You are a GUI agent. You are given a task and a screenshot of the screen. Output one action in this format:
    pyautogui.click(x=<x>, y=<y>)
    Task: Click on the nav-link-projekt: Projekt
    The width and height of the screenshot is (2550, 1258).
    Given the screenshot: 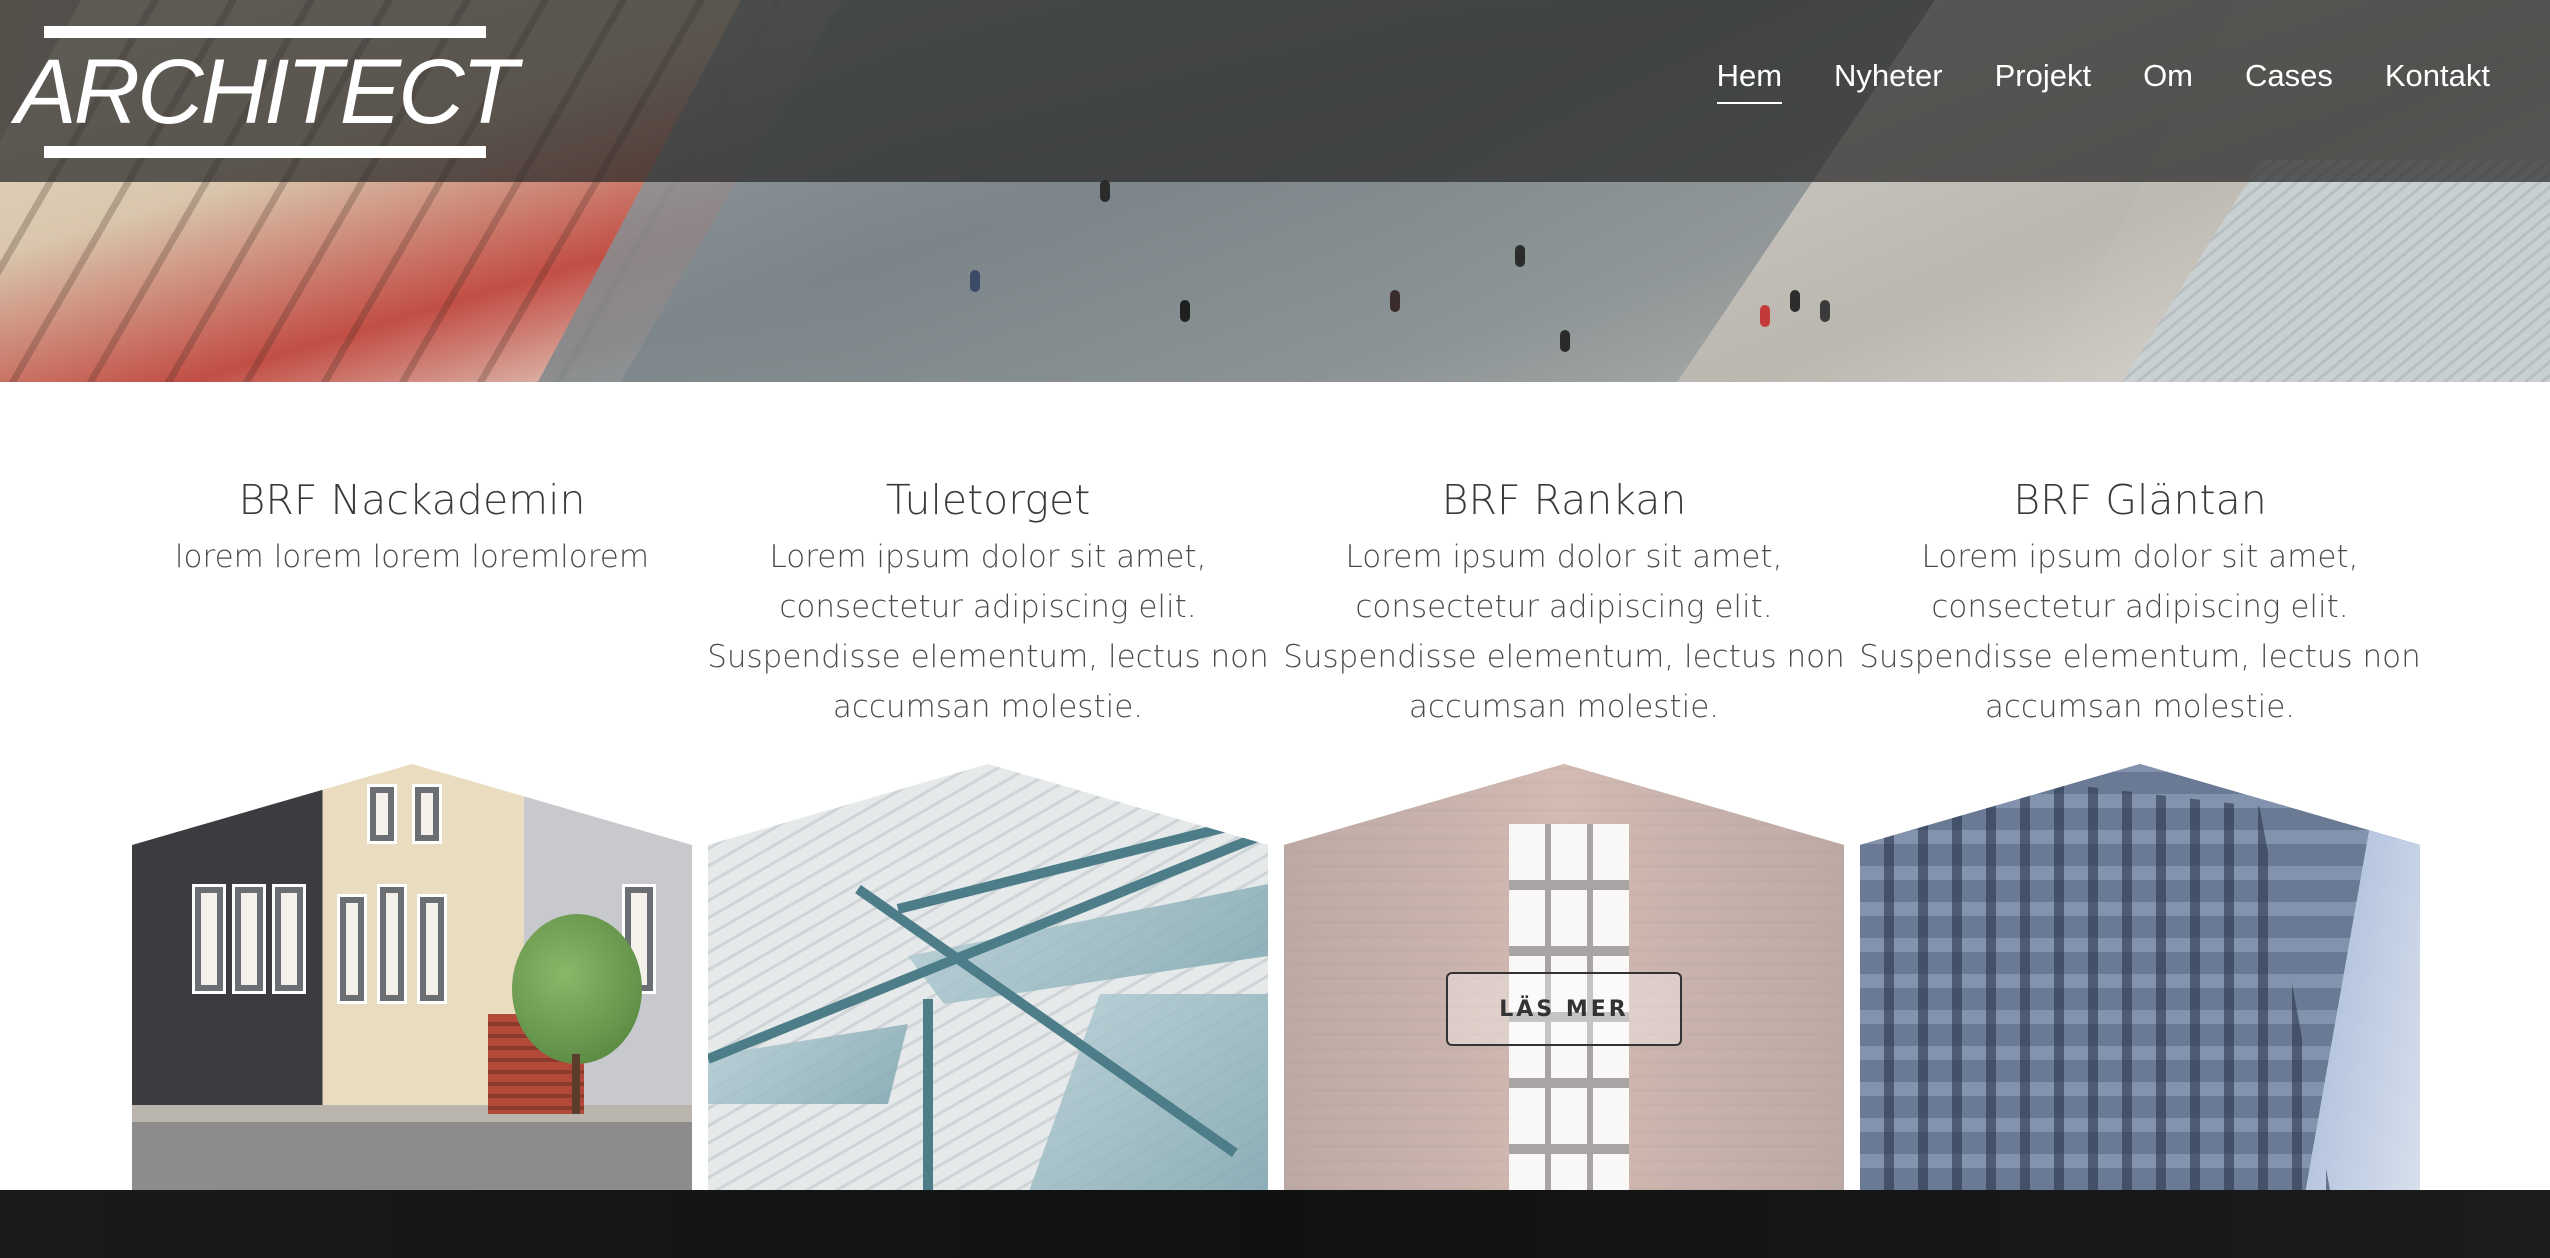 What is the action you would take?
    pyautogui.click(x=2043, y=81)
    